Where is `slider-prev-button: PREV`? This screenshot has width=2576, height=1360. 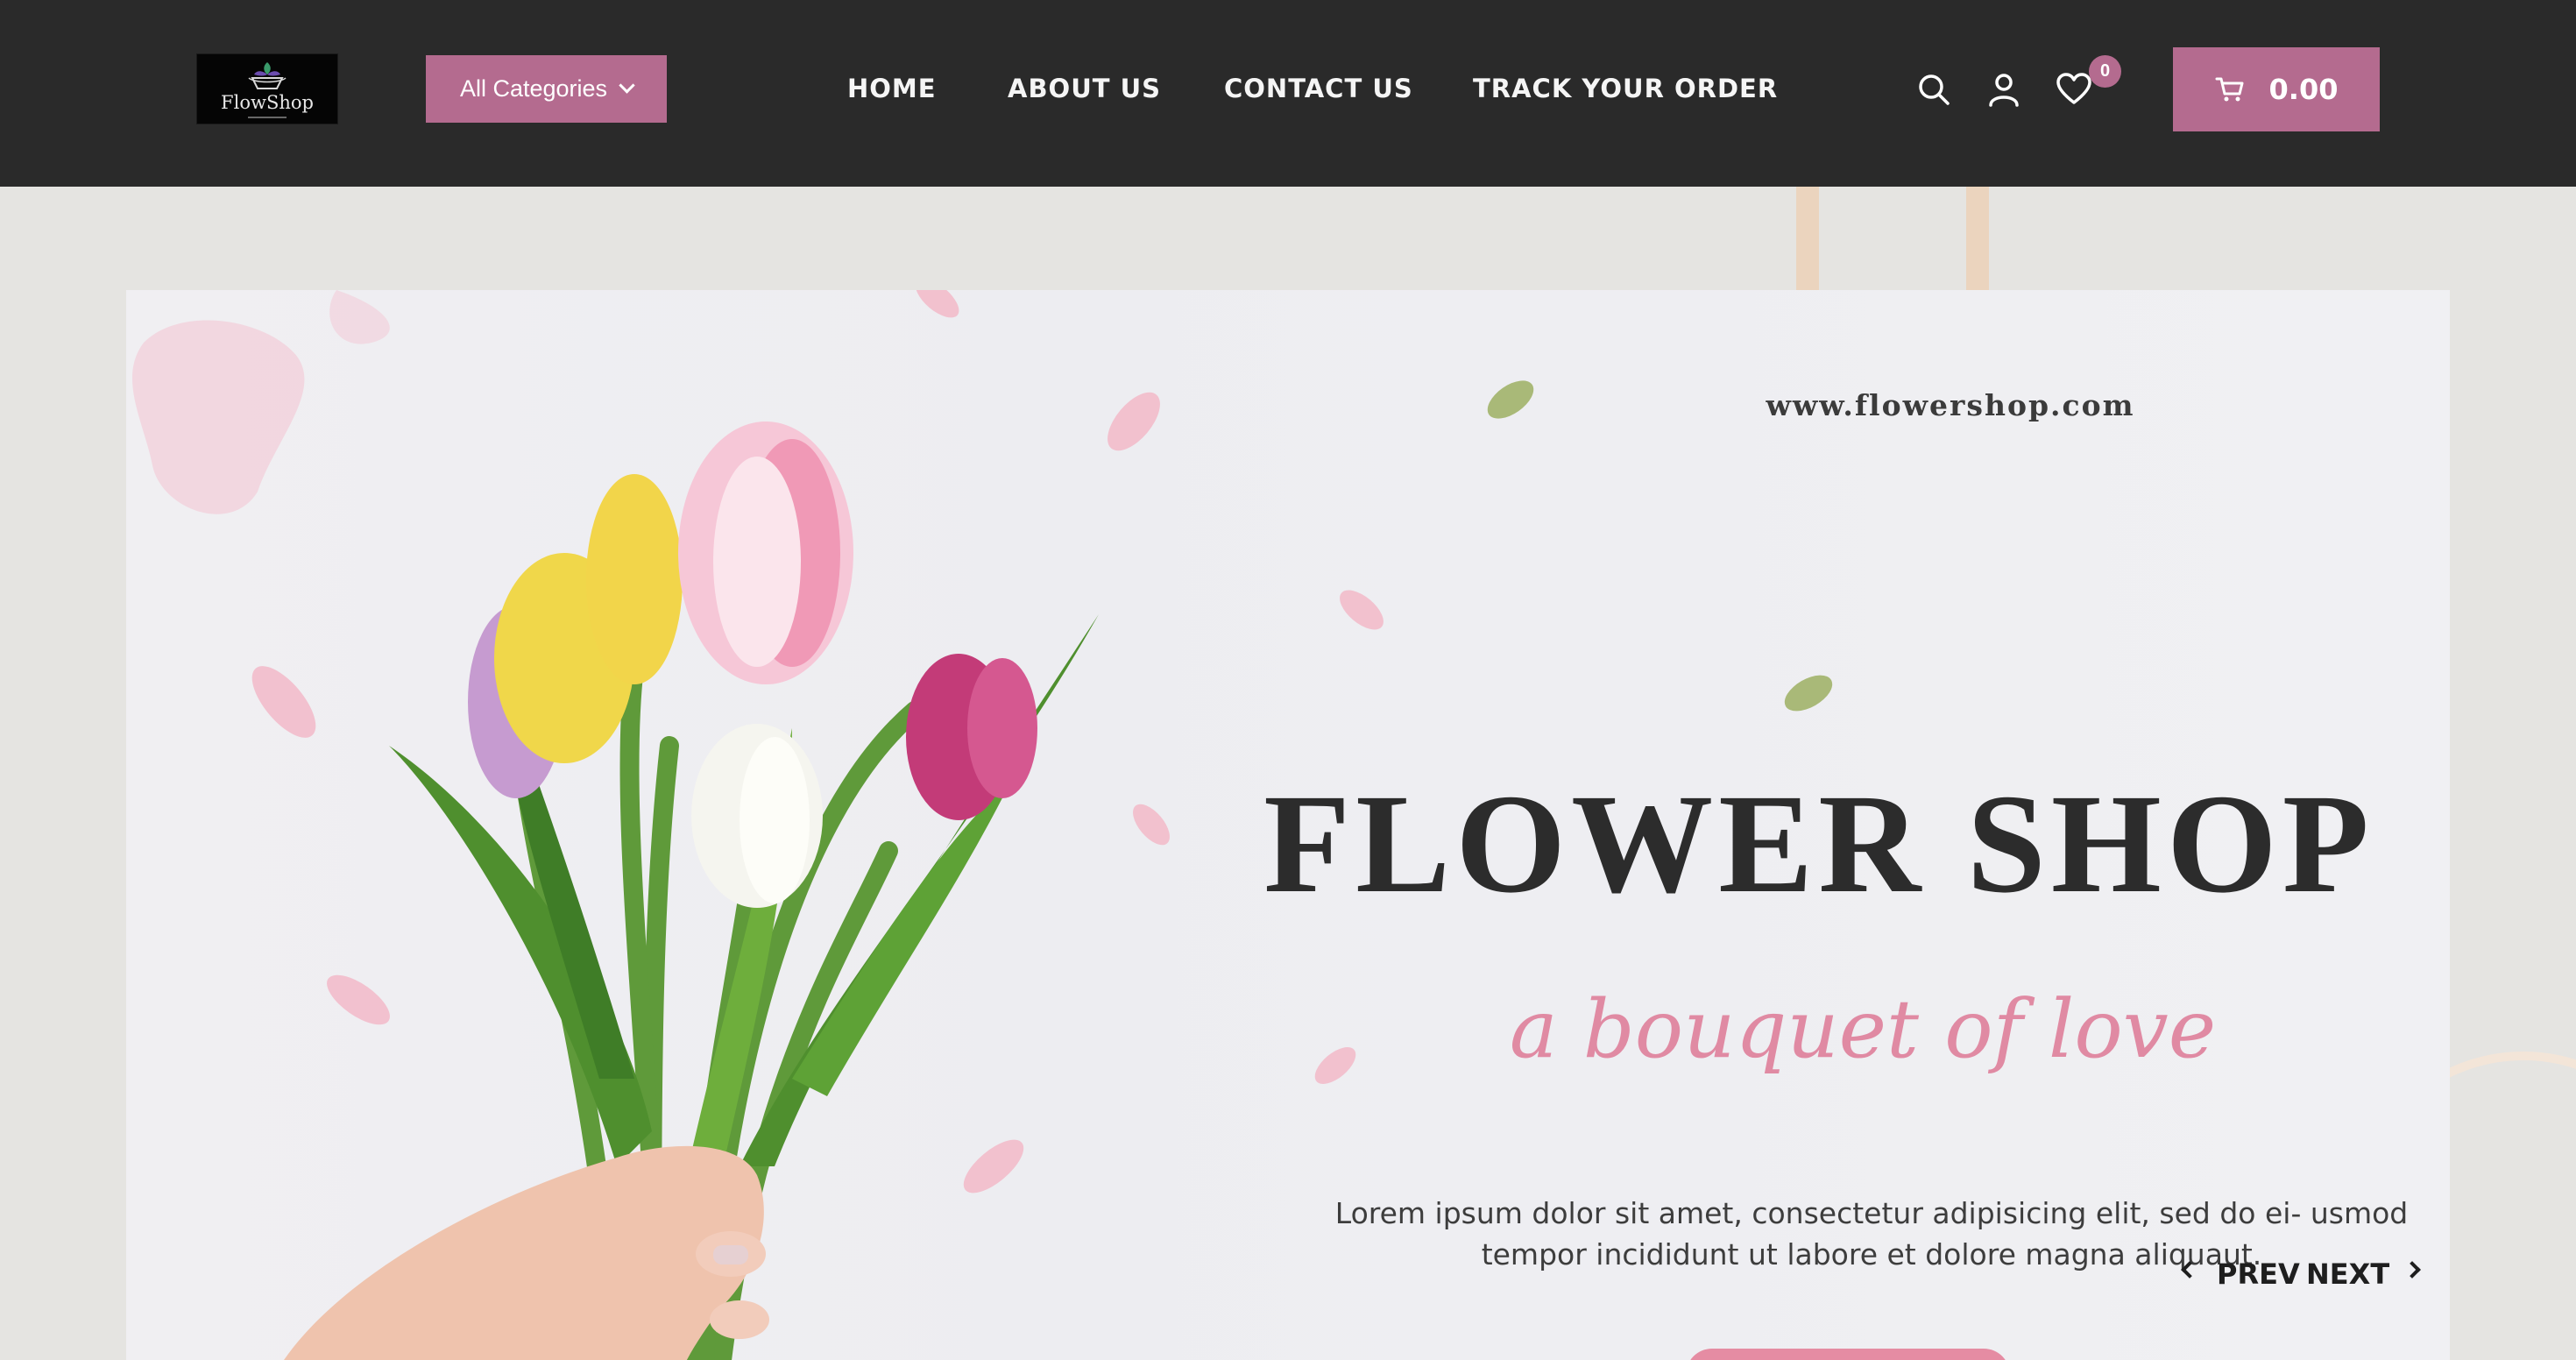
slider-prev-button: PREV is located at coordinates (2258, 1274).